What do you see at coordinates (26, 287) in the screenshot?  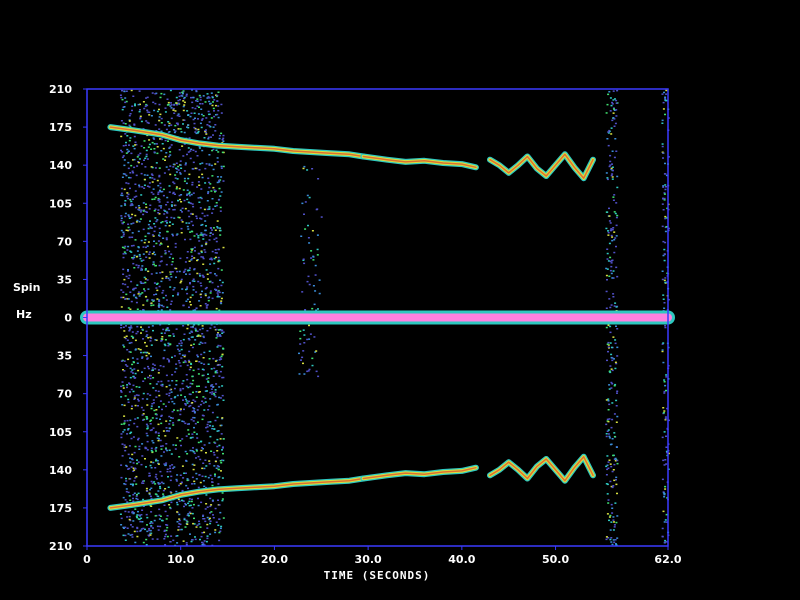 I see `y-axis-title-line-1: Spin` at bounding box center [26, 287].